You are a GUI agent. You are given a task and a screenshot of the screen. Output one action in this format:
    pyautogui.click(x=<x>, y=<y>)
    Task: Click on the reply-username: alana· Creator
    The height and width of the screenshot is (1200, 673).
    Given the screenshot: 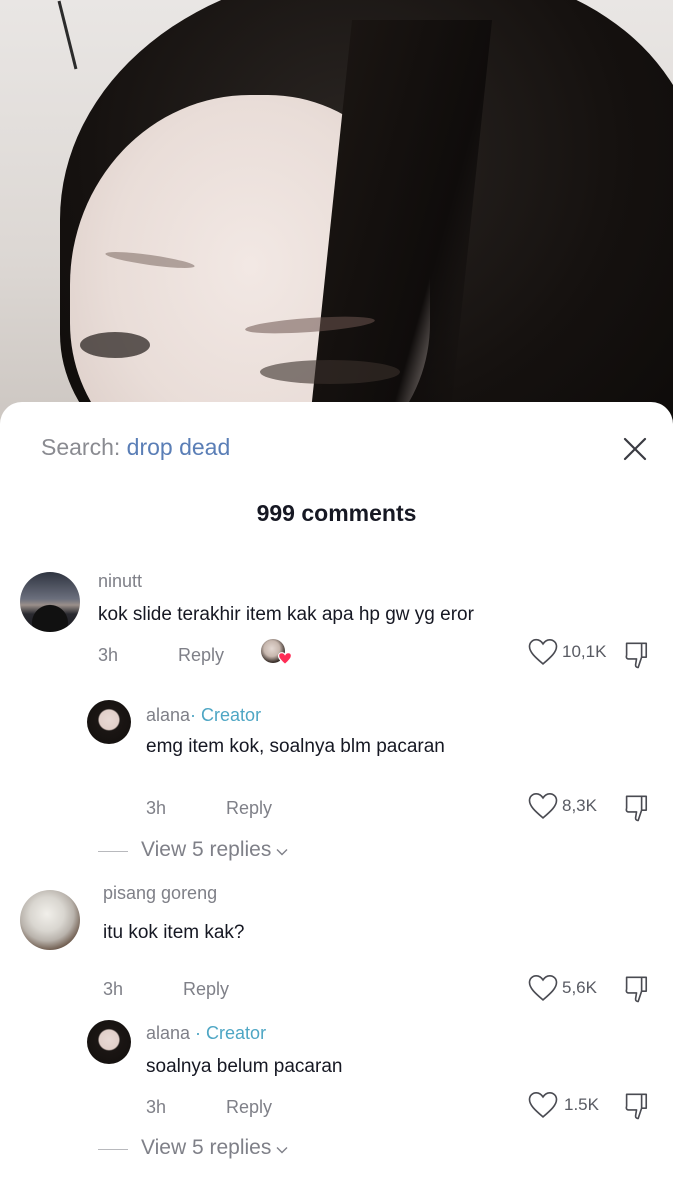 What is the action you would take?
    pyautogui.click(x=203, y=715)
    